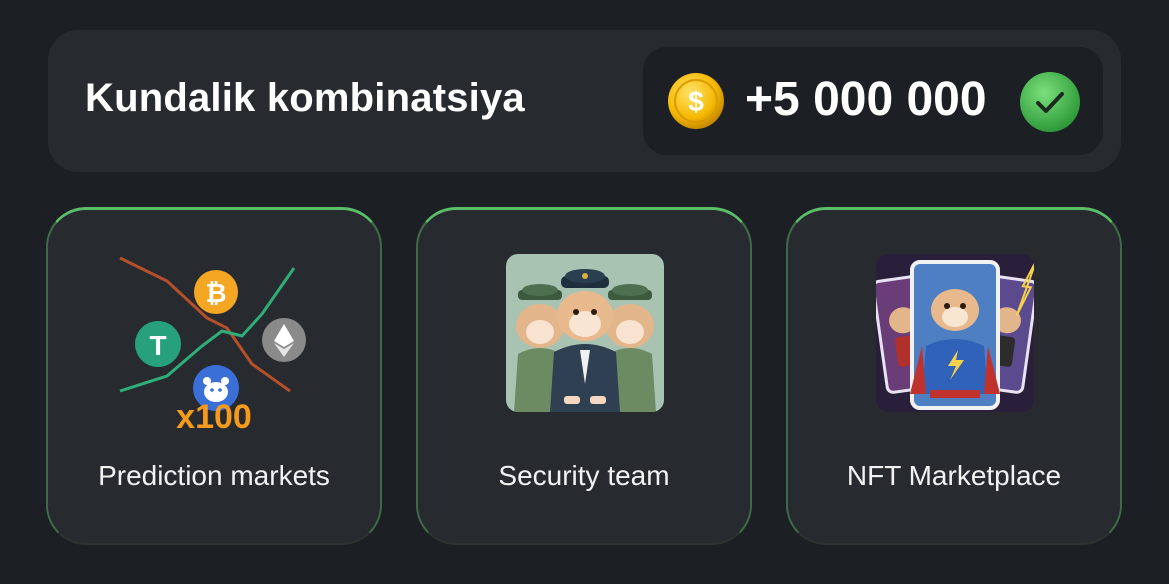 The width and height of the screenshot is (1169, 584). I want to click on reward-box: $ +5 000 000, so click(873, 101).